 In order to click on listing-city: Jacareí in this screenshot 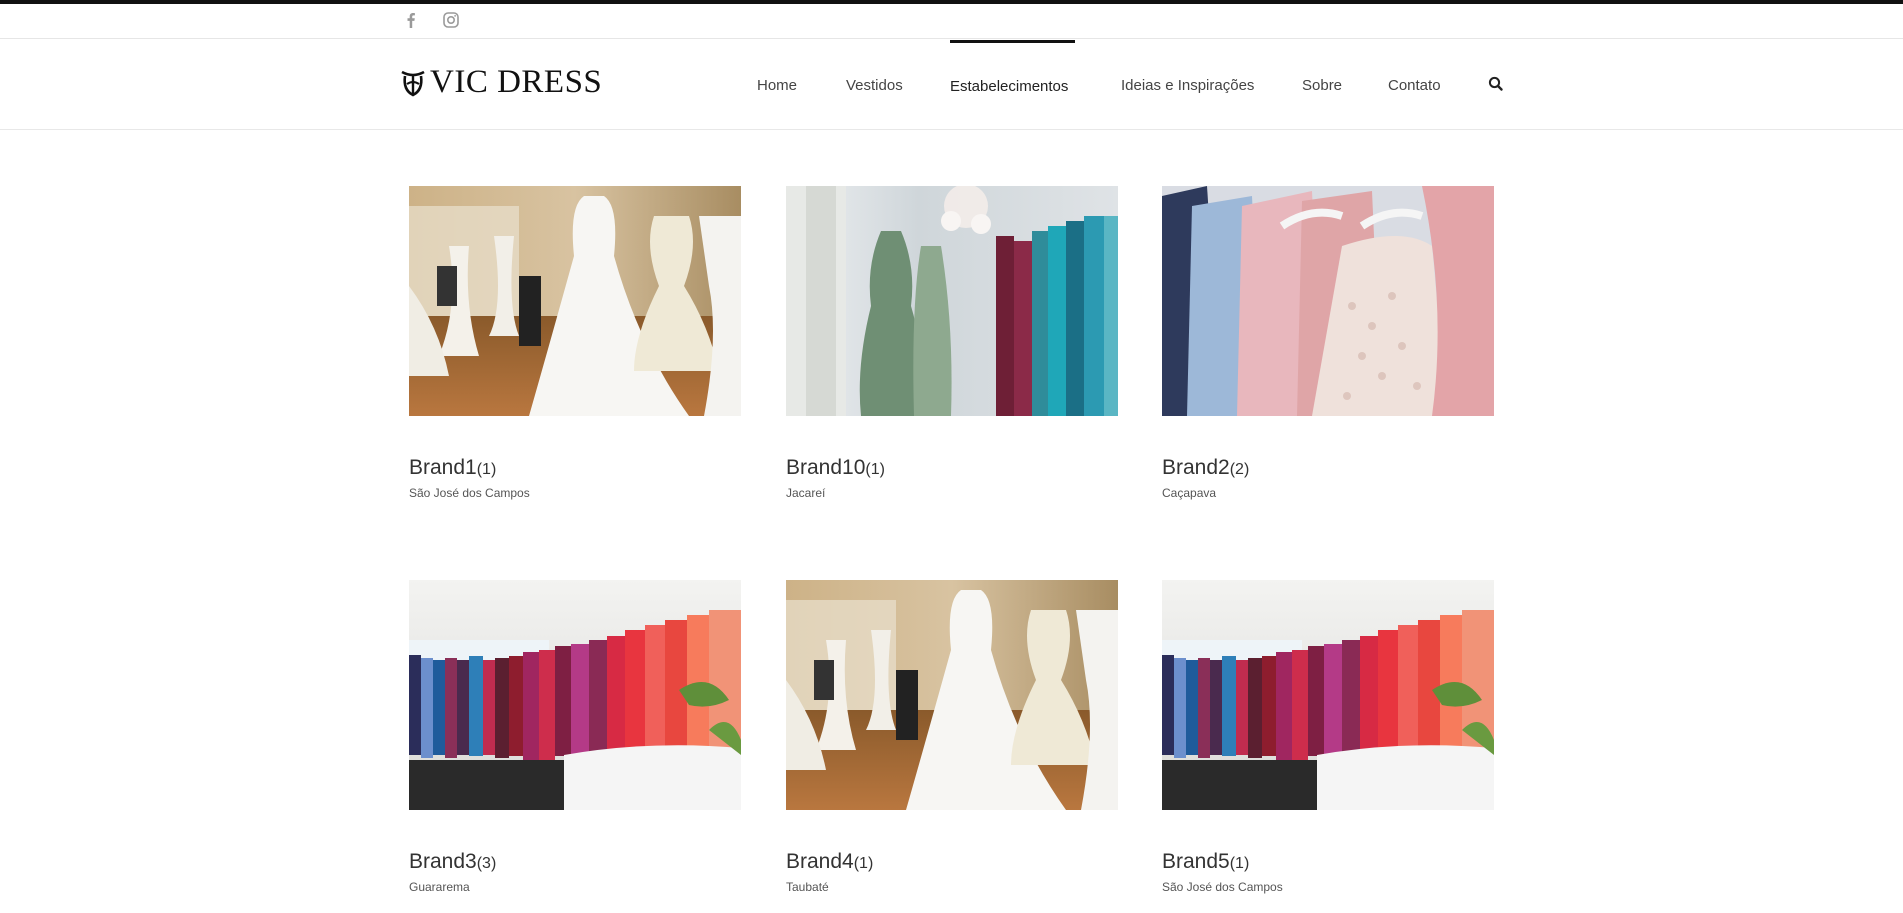, I will do `click(806, 493)`.